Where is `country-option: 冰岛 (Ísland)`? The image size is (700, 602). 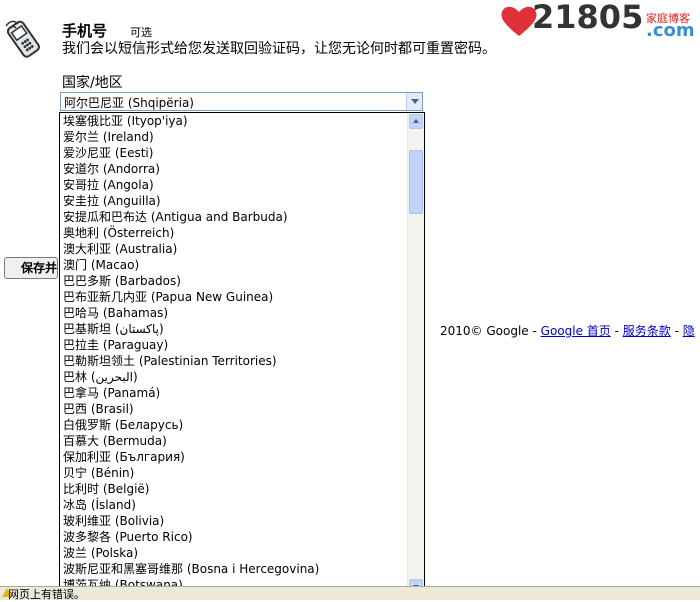 country-option: 冰岛 (Ísland) is located at coordinates (234, 505).